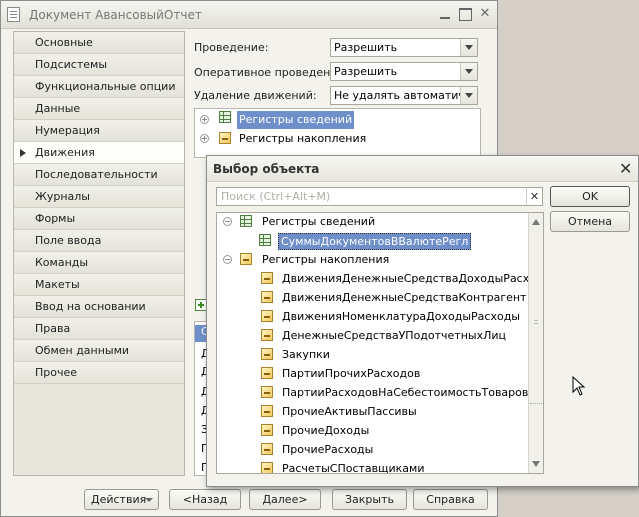 The width and height of the screenshot is (639, 517). I want to click on realtime-posting-label: Оперативное проведение:, so click(271, 72).